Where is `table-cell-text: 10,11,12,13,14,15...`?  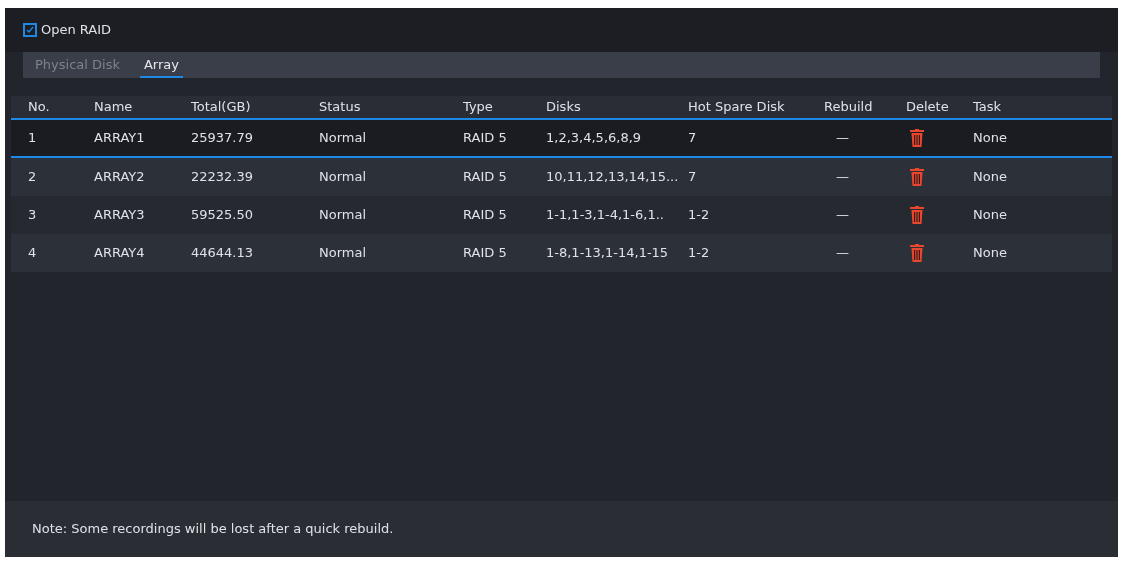 table-cell-text: 10,11,12,13,14,15... is located at coordinates (613, 177).